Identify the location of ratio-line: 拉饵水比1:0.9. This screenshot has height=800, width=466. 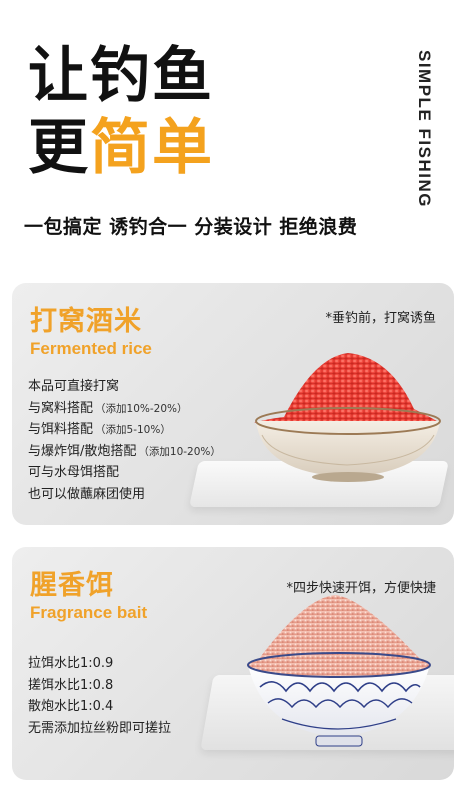
(71, 663).